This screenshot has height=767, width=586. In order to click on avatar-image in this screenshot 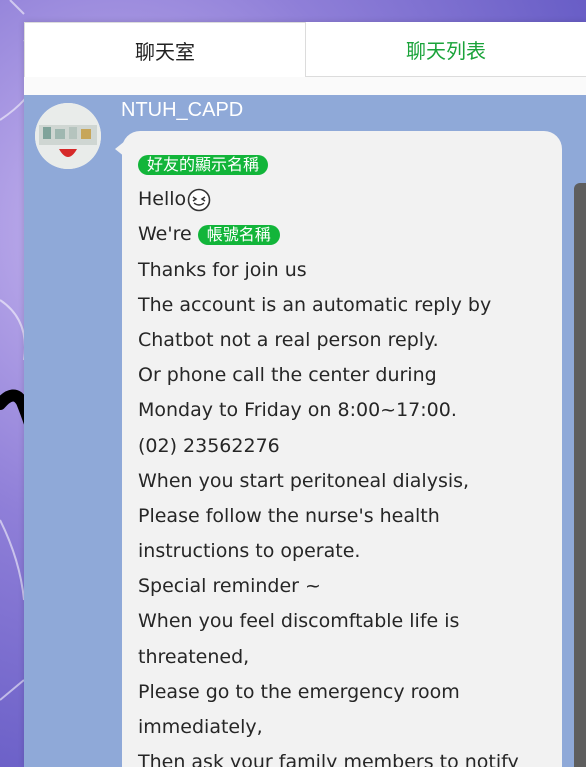, I will do `click(68, 136)`.